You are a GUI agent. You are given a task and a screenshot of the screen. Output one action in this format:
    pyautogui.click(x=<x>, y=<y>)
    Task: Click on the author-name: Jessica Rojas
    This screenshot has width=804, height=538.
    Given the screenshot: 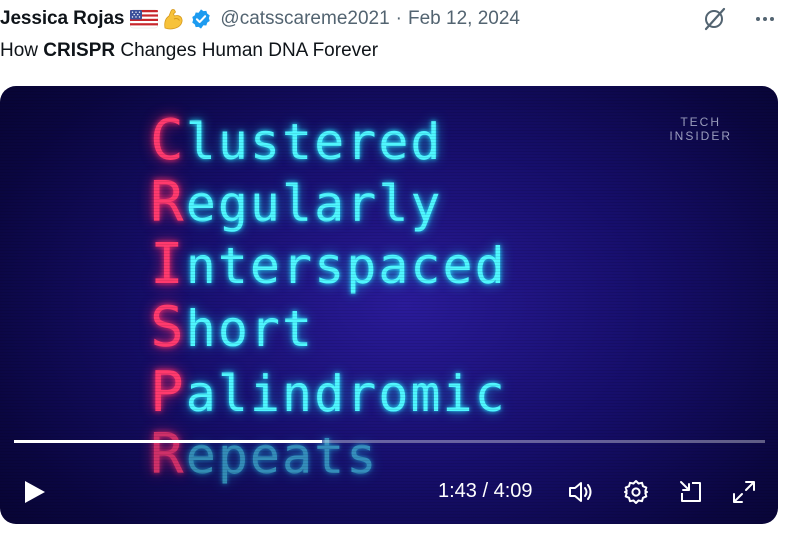 What is the action you would take?
    pyautogui.click(x=62, y=19)
    